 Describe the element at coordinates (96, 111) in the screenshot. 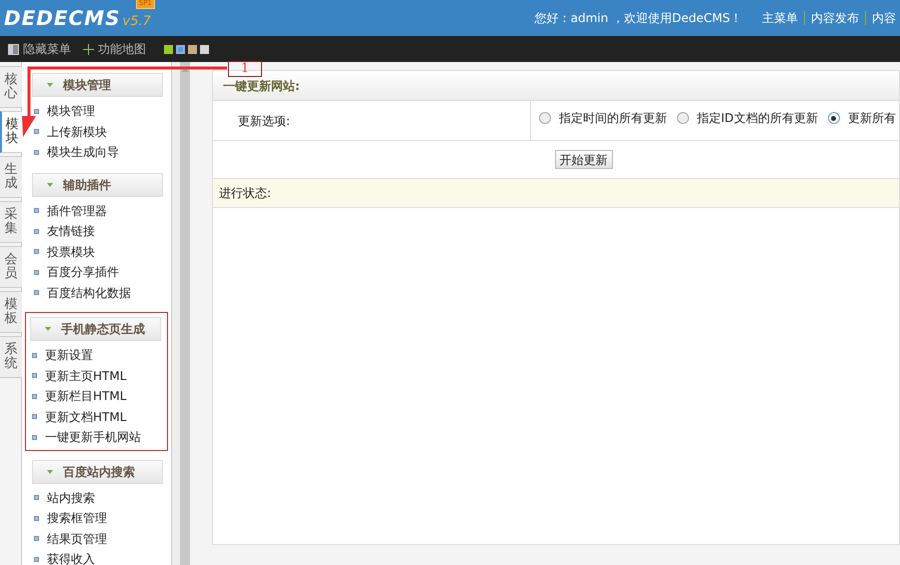

I see `menu-item: 模块管理` at that location.